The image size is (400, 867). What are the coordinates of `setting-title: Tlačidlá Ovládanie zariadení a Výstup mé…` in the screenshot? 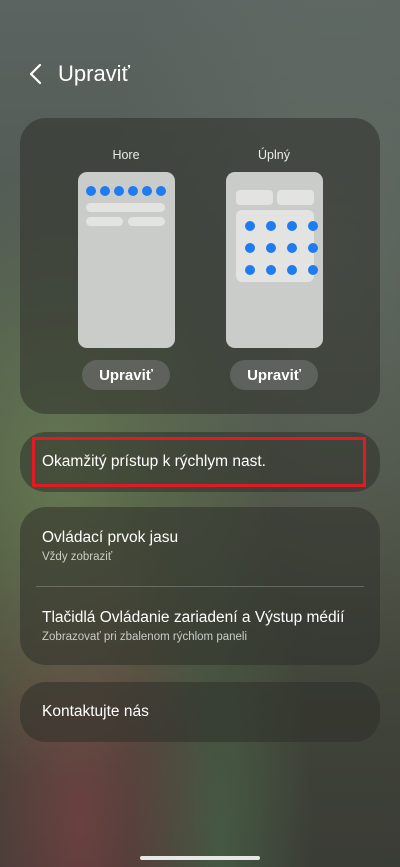 It's located at (193, 617).